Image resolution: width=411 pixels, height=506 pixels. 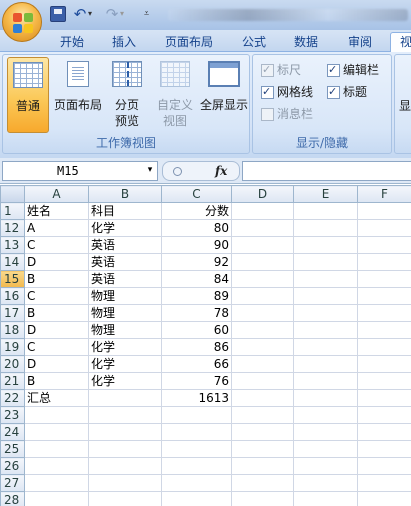 I want to click on tab-insert: 插入, so click(x=124, y=42).